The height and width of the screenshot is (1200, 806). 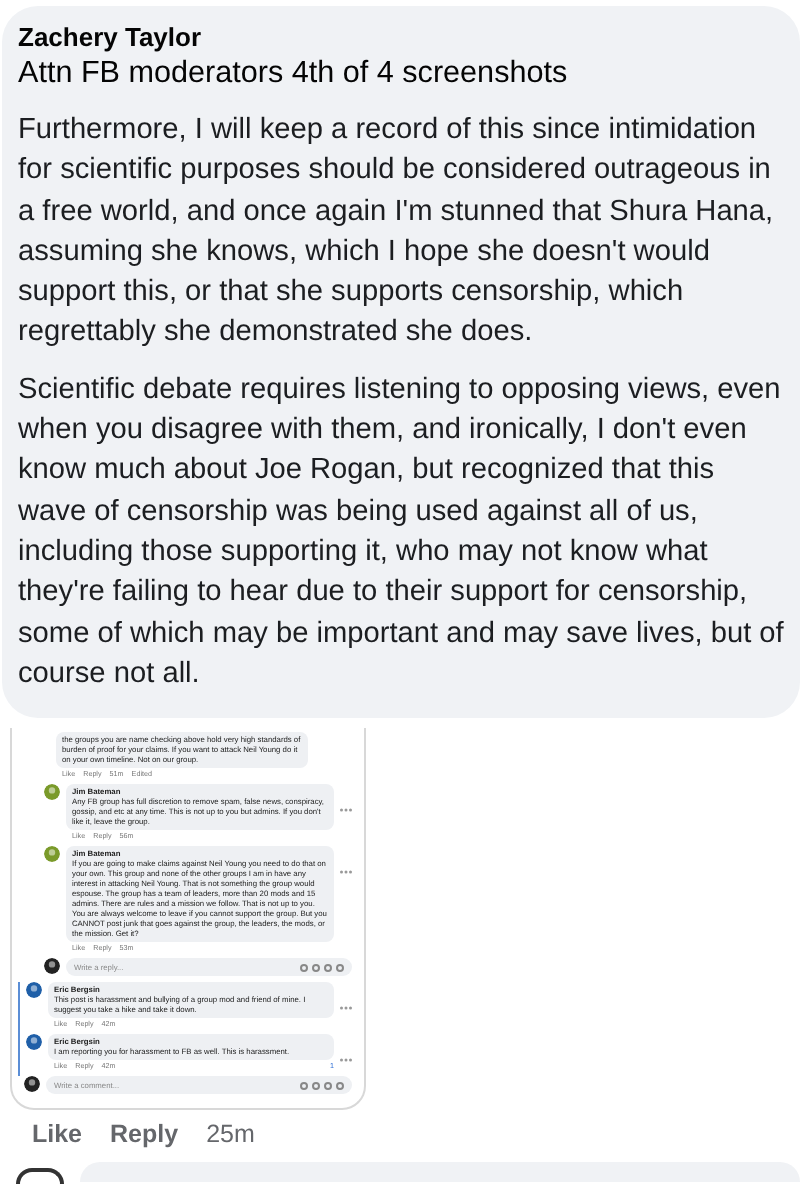 I want to click on reply-link: Reply, so click(x=144, y=1134).